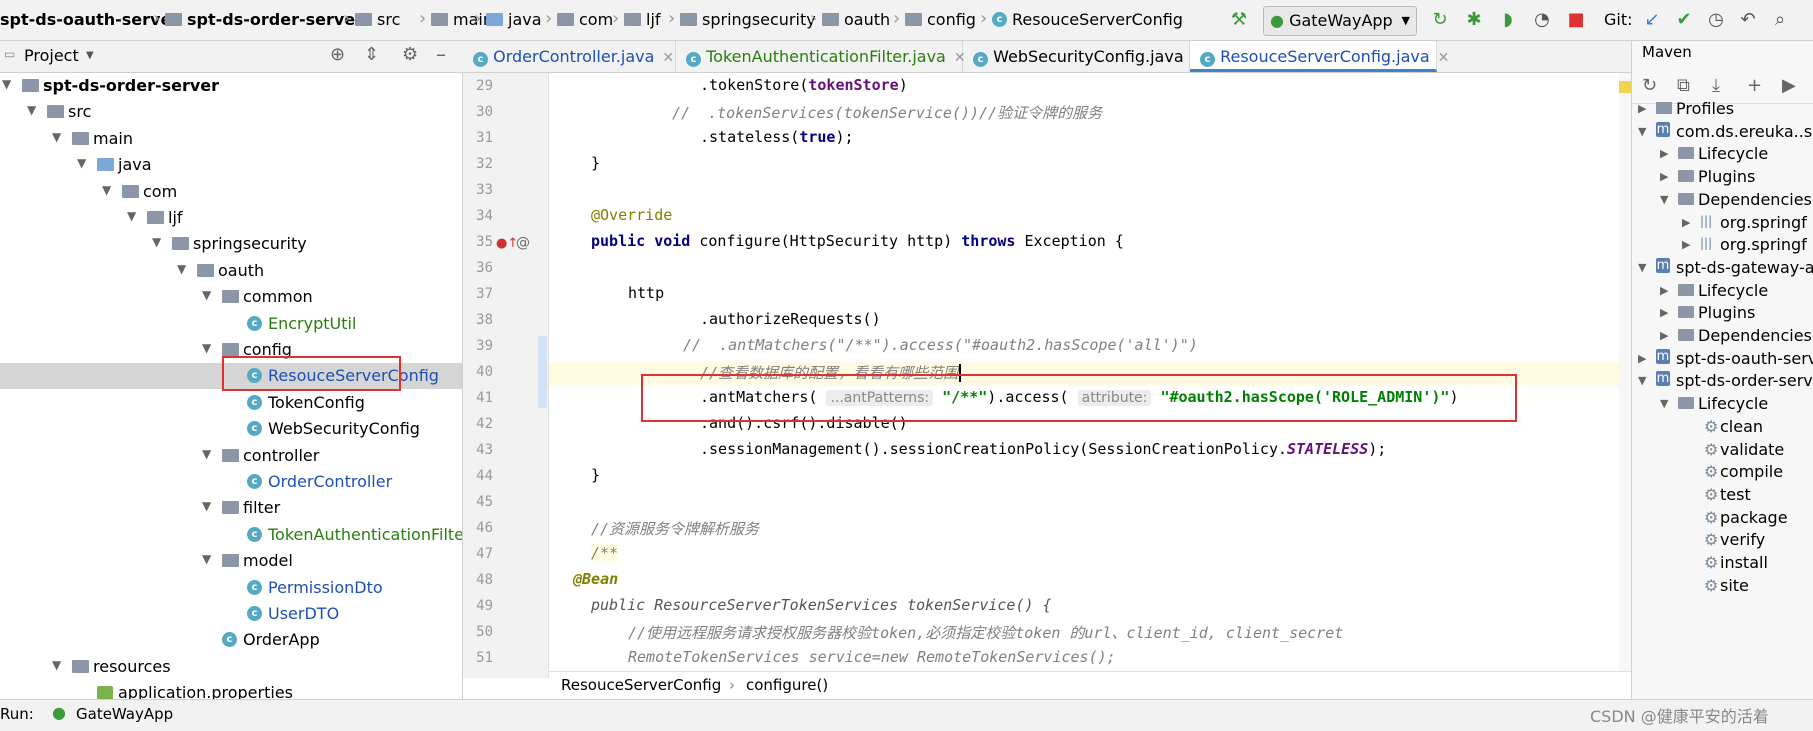  Describe the element at coordinates (514, 19) in the screenshot. I see `crumb-java: java` at that location.